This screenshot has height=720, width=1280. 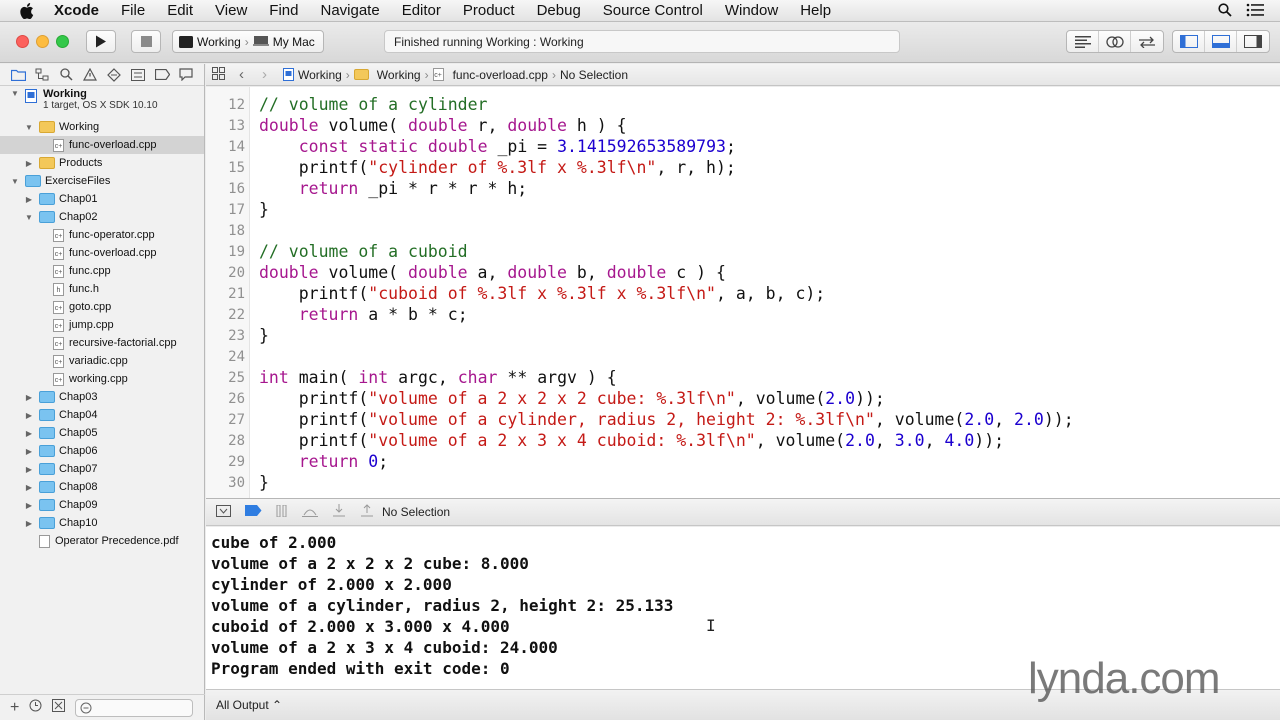 What do you see at coordinates (102, 163) in the screenshot?
I see `navigator-item: ▶ Products` at bounding box center [102, 163].